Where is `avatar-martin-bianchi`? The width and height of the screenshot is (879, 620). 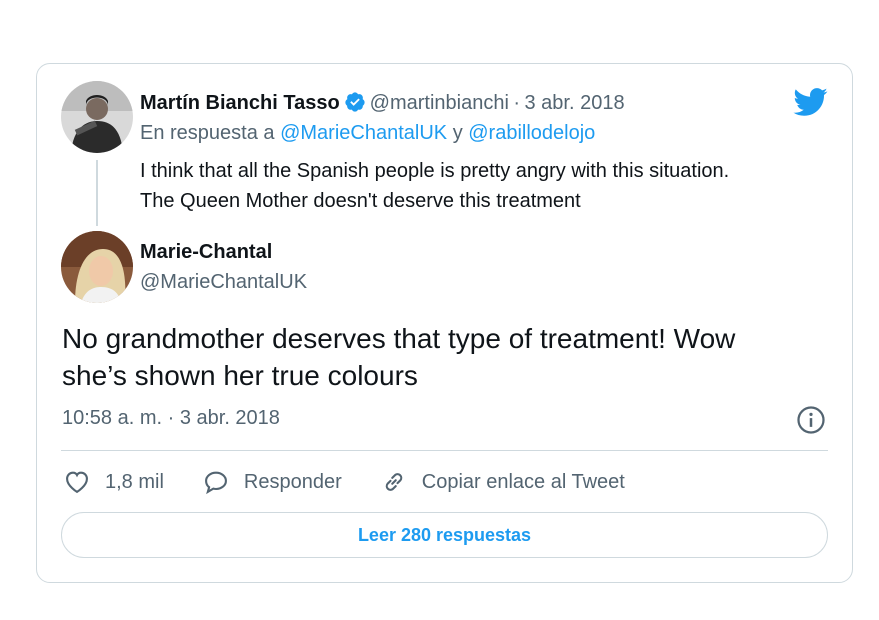 avatar-martin-bianchi is located at coordinates (97, 117).